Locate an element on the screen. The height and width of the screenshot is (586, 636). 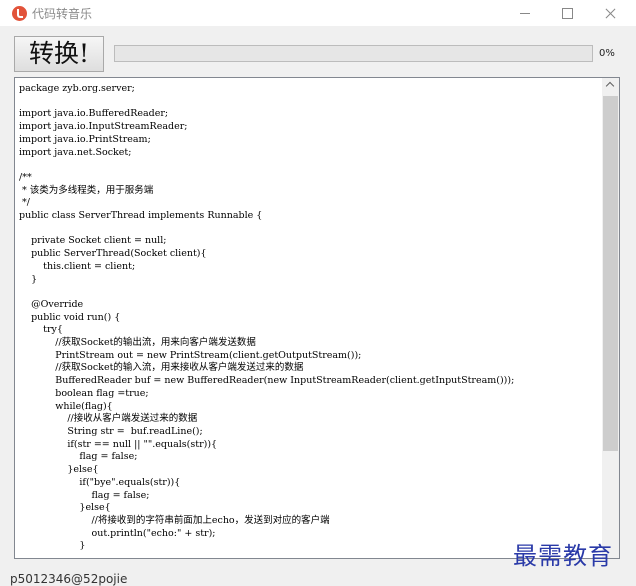
close-icon is located at coordinates (611, 13).